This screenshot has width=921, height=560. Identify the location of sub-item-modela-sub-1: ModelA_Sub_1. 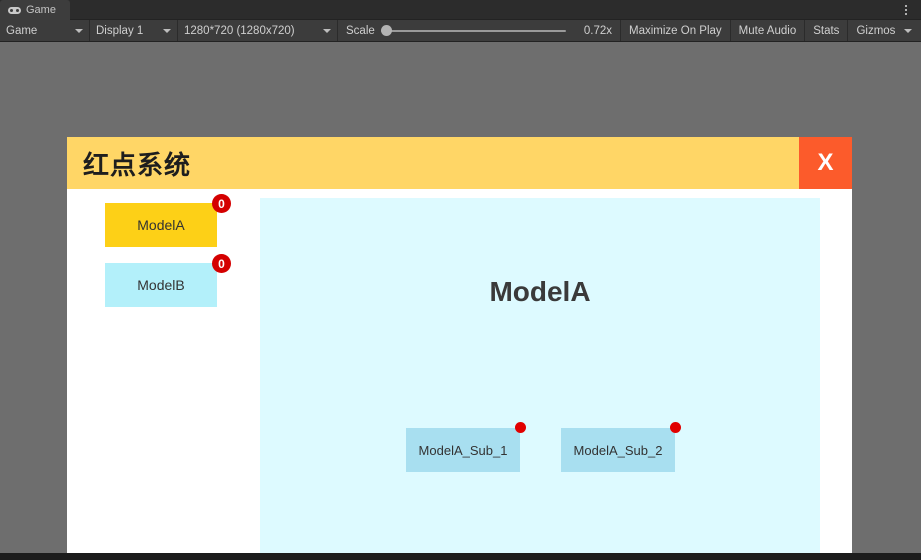
(466, 447).